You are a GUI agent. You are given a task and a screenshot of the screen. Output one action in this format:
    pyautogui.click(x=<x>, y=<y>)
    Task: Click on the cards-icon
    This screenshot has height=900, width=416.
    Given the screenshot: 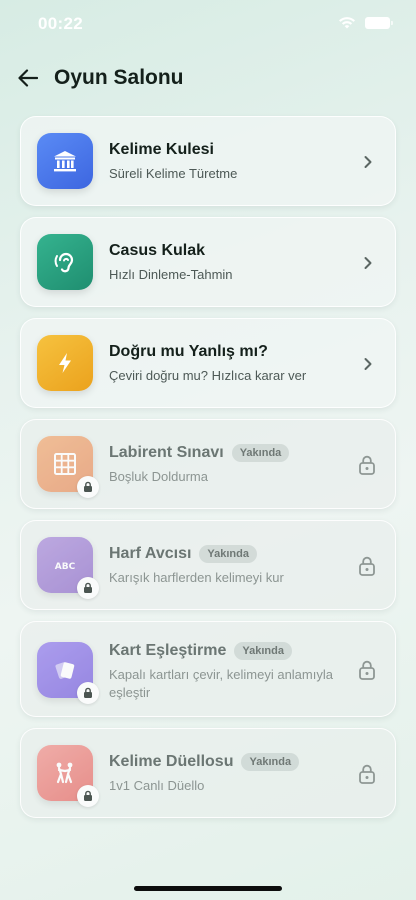 What is the action you would take?
    pyautogui.click(x=65, y=670)
    